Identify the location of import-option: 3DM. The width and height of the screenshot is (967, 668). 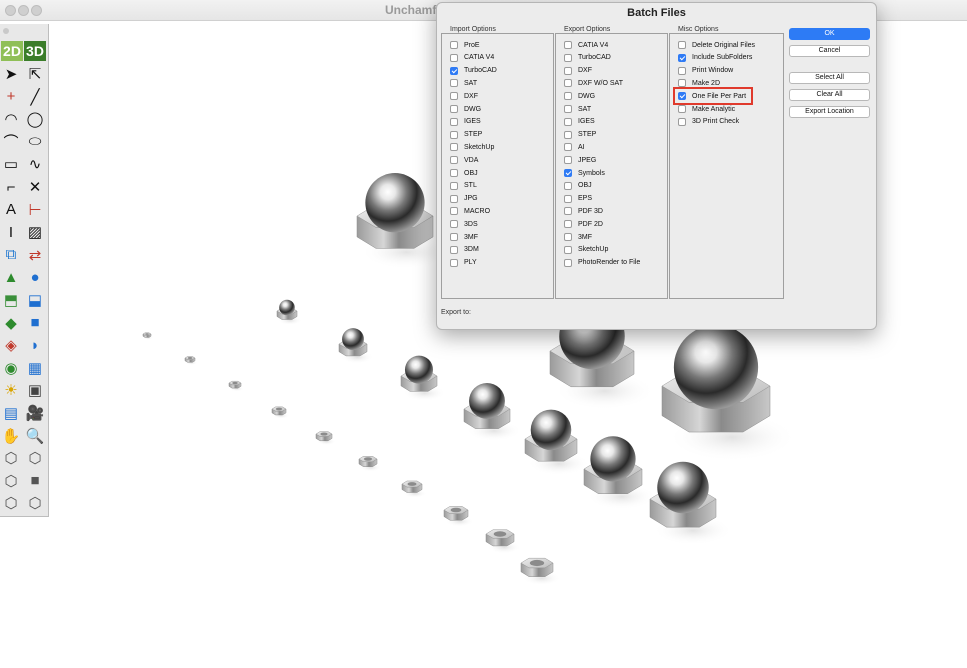
(464, 250).